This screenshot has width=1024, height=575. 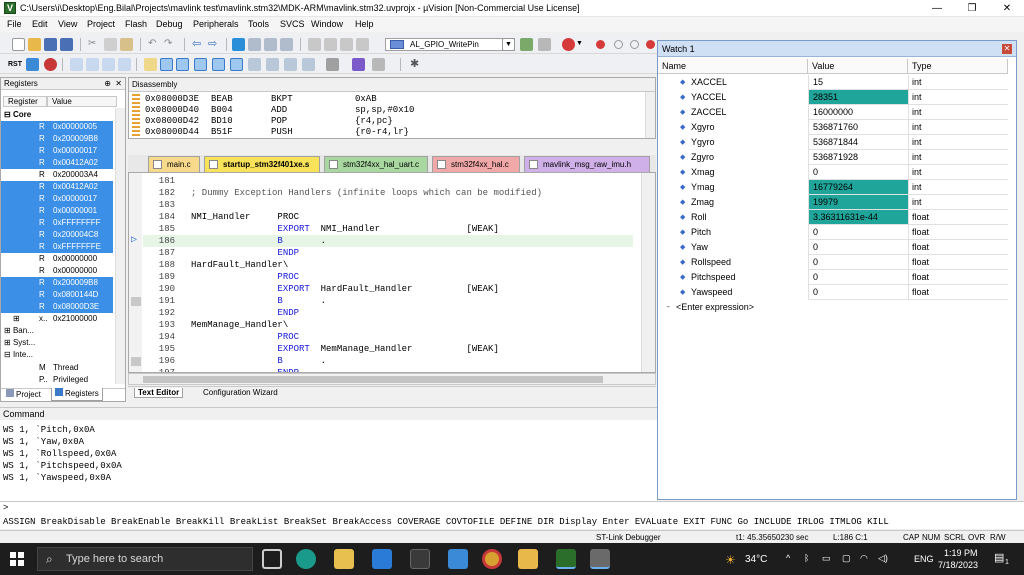 What do you see at coordinates (450, 44) in the screenshot?
I see `find-function-combo: AL_GPIO_WritePin` at bounding box center [450, 44].